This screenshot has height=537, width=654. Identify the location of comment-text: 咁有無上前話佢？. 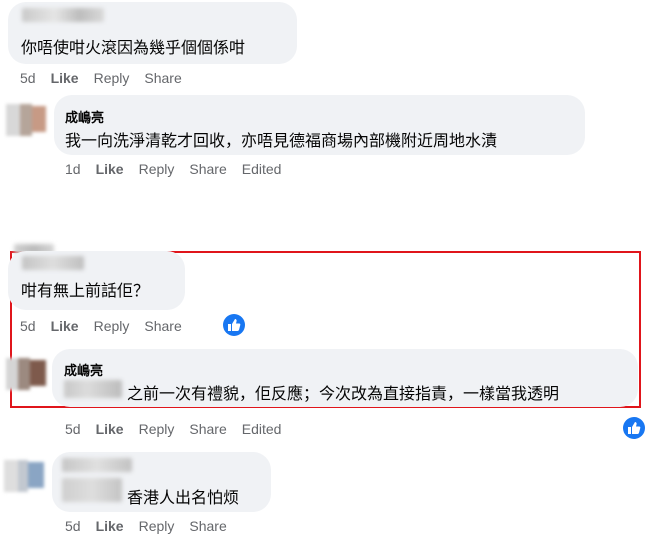
(85, 291).